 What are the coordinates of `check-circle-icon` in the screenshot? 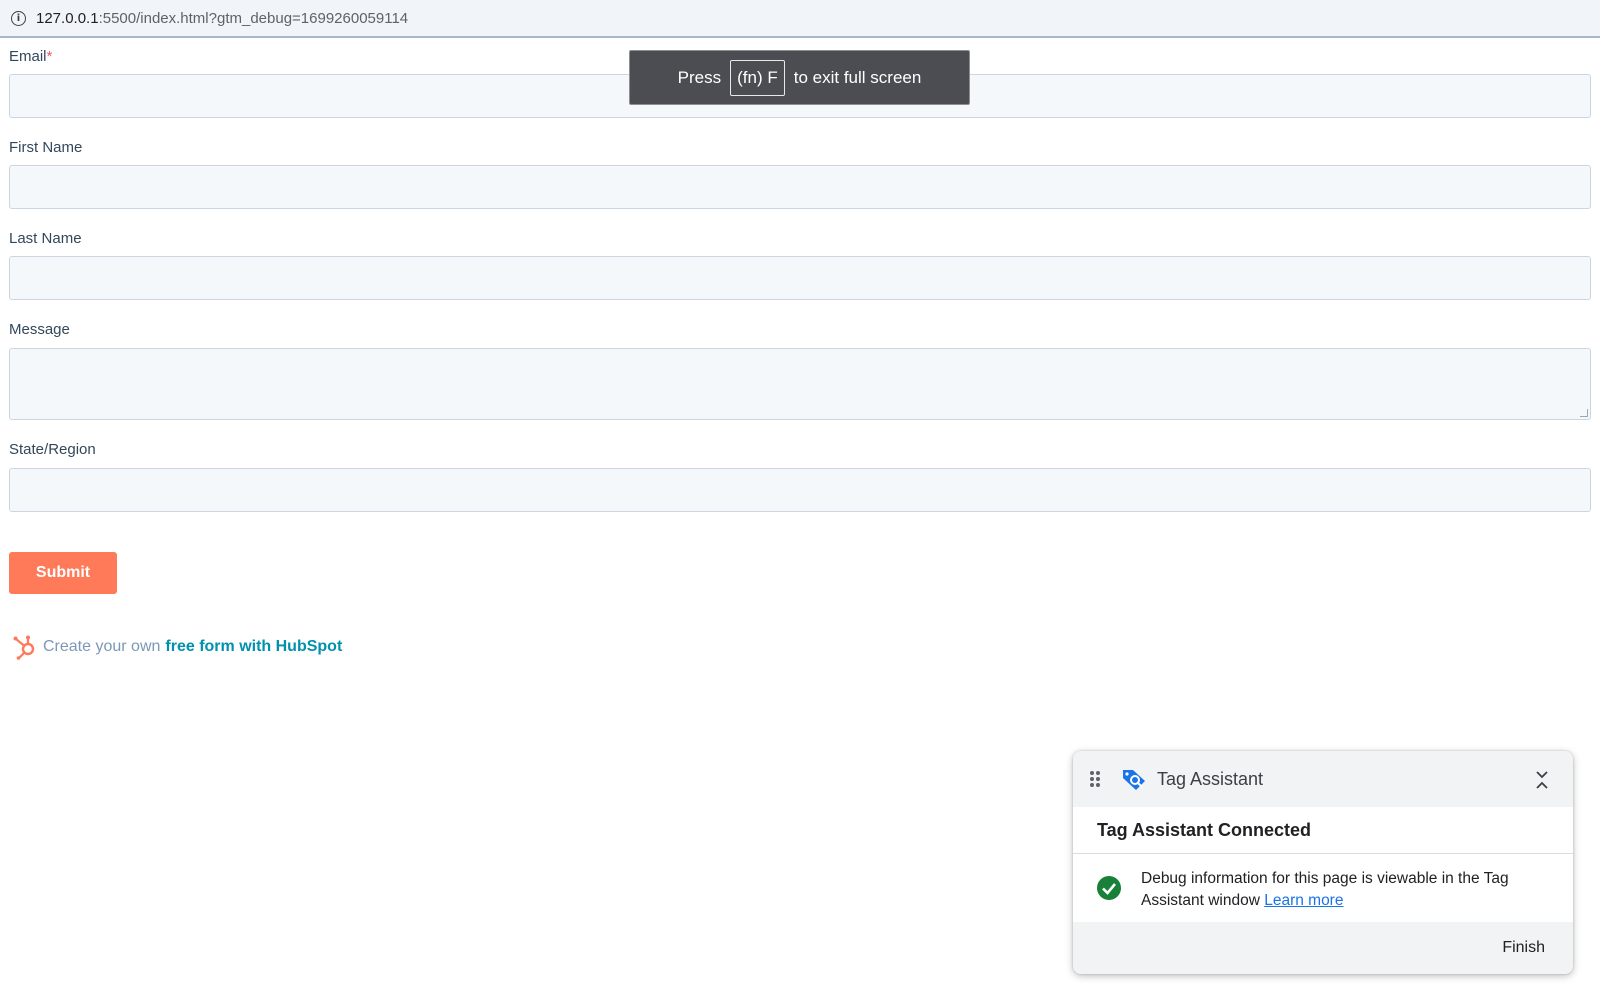 It's located at (1109, 888).